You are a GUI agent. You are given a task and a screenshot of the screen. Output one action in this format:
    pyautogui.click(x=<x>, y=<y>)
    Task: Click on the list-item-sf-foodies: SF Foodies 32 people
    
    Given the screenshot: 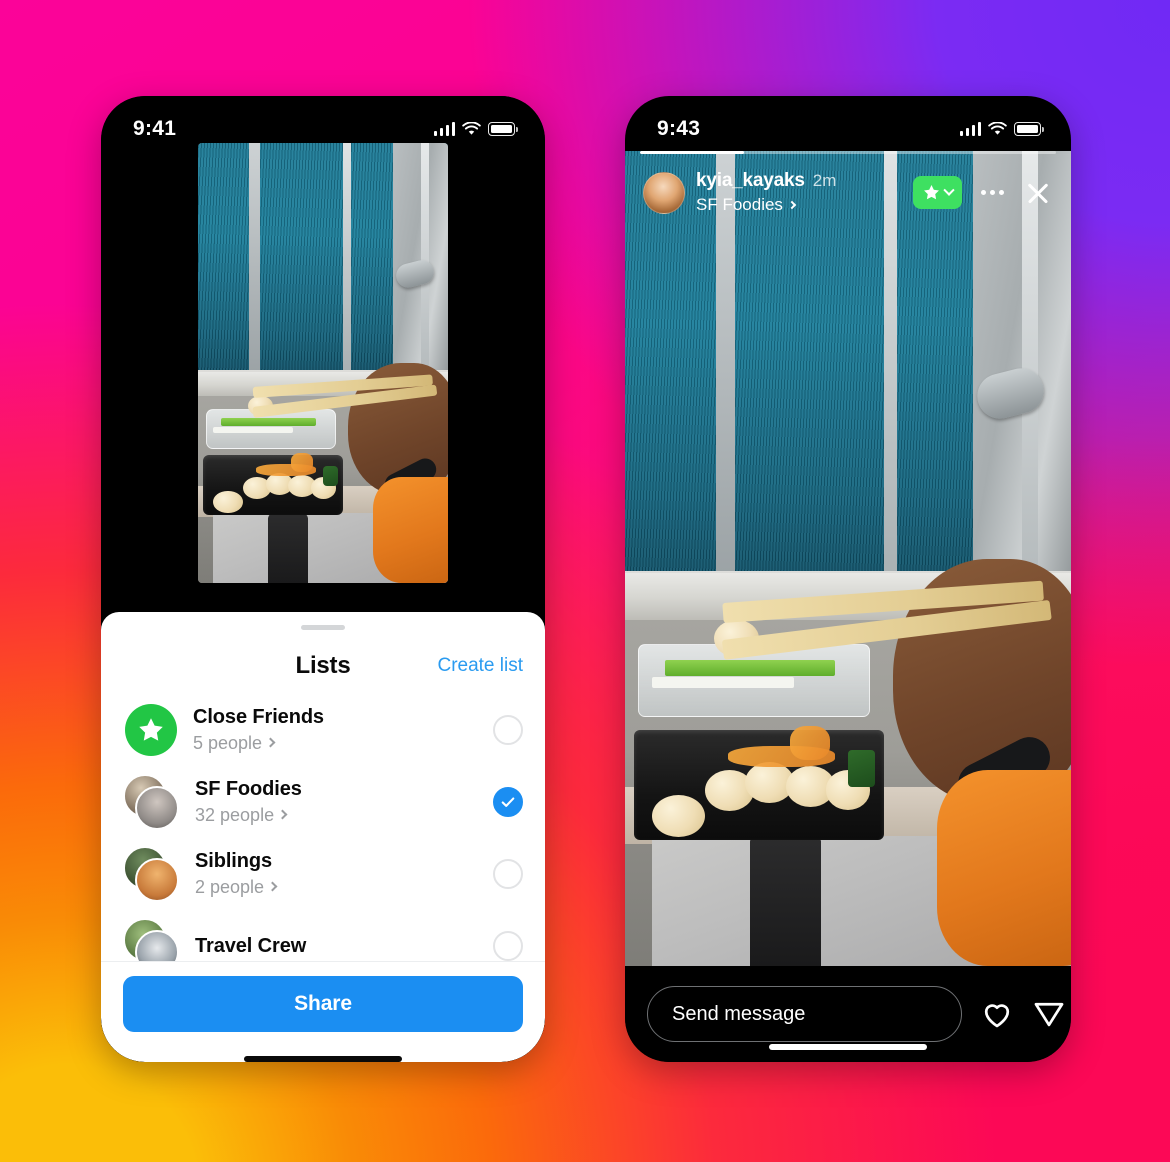 What is the action you would take?
    pyautogui.click(x=323, y=802)
    